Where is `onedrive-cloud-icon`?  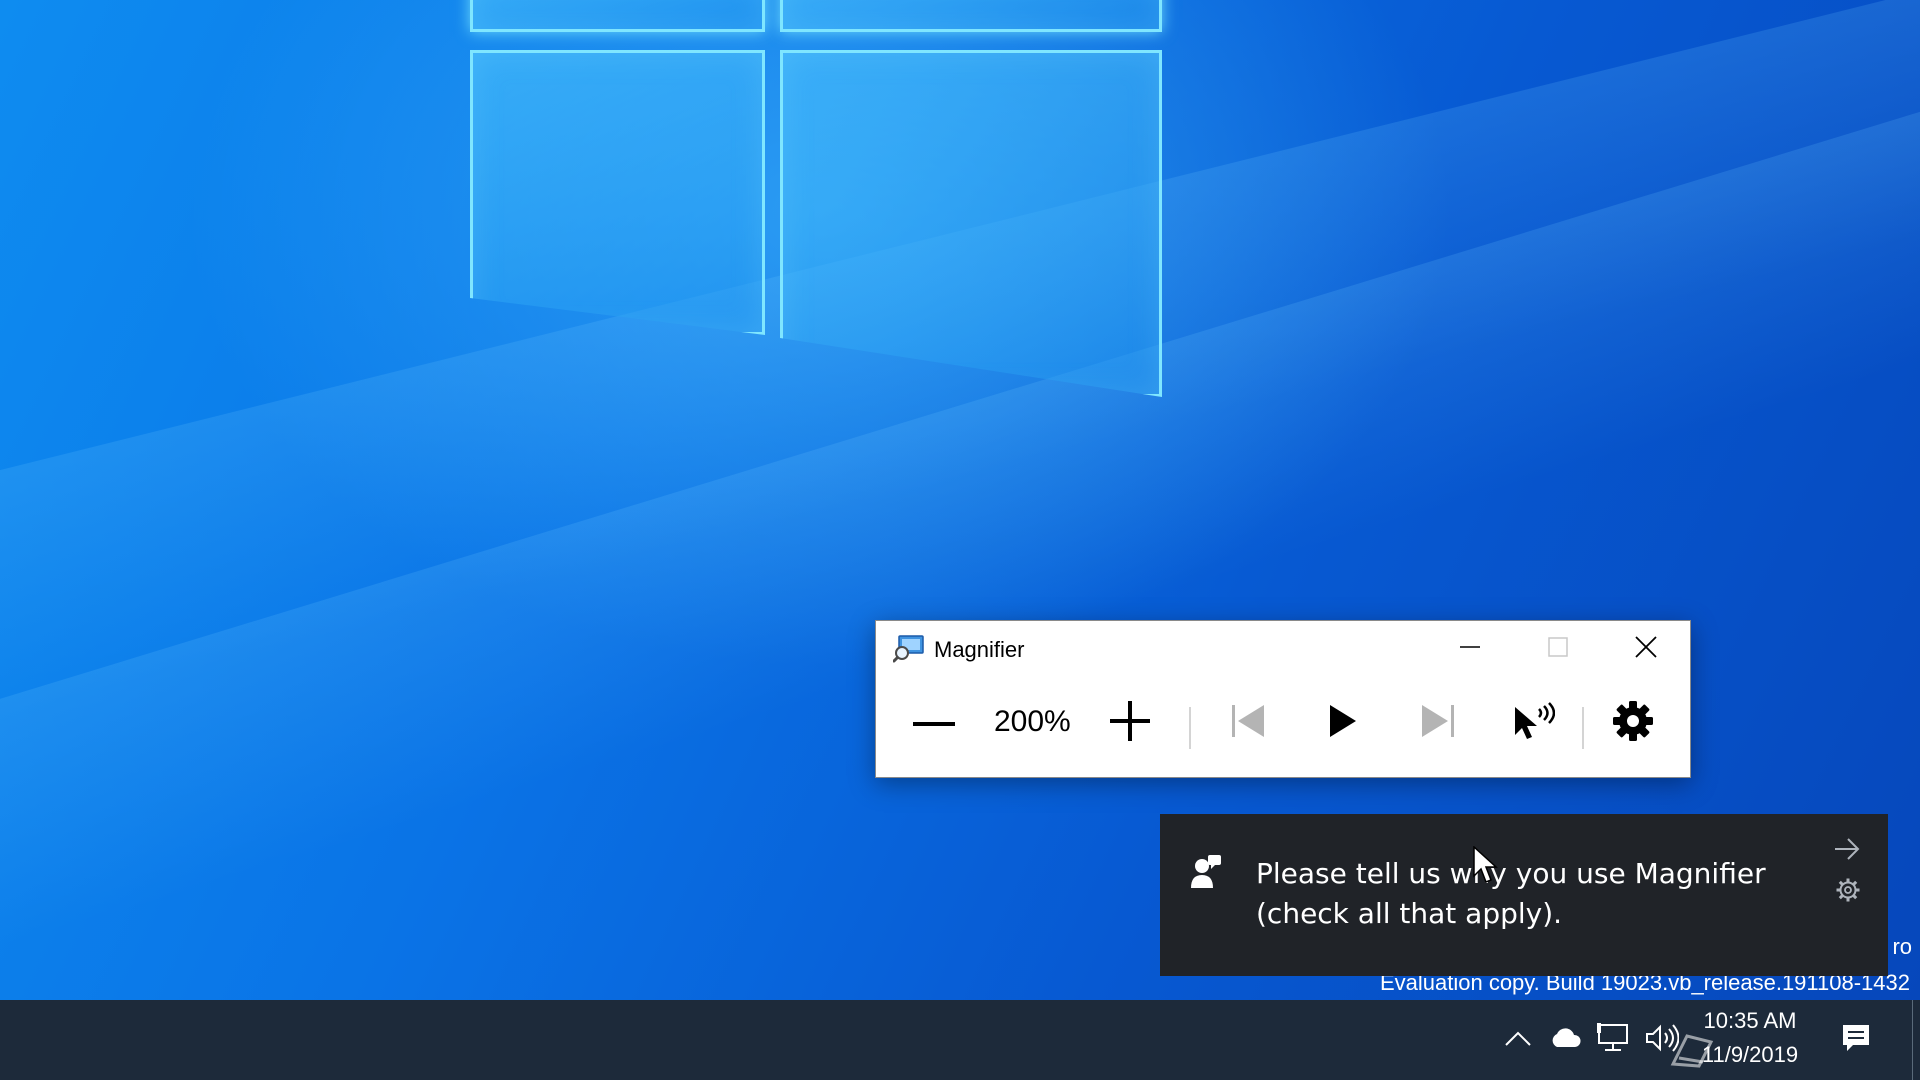
onedrive-cloud-icon is located at coordinates (1566, 1040).